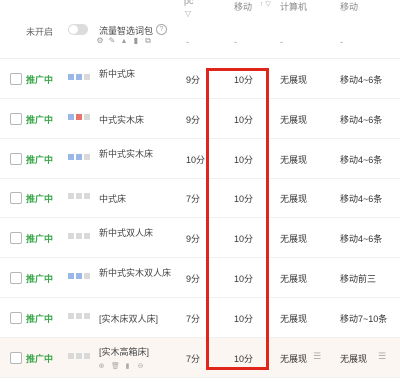 The width and height of the screenshot is (400, 382). I want to click on keyword-row: 推广中 新中式床, so click(92, 79).